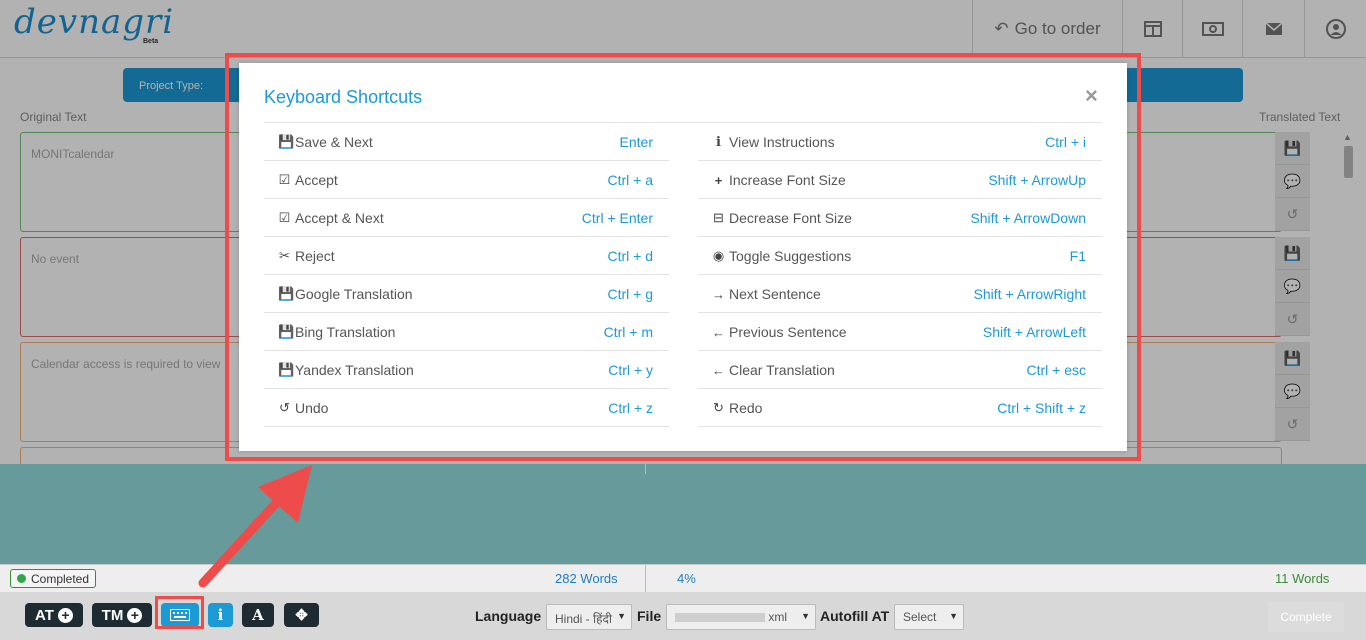 The width and height of the screenshot is (1366, 640). Describe the element at coordinates (21, 578) in the screenshot. I see `status-dot-icon` at that location.